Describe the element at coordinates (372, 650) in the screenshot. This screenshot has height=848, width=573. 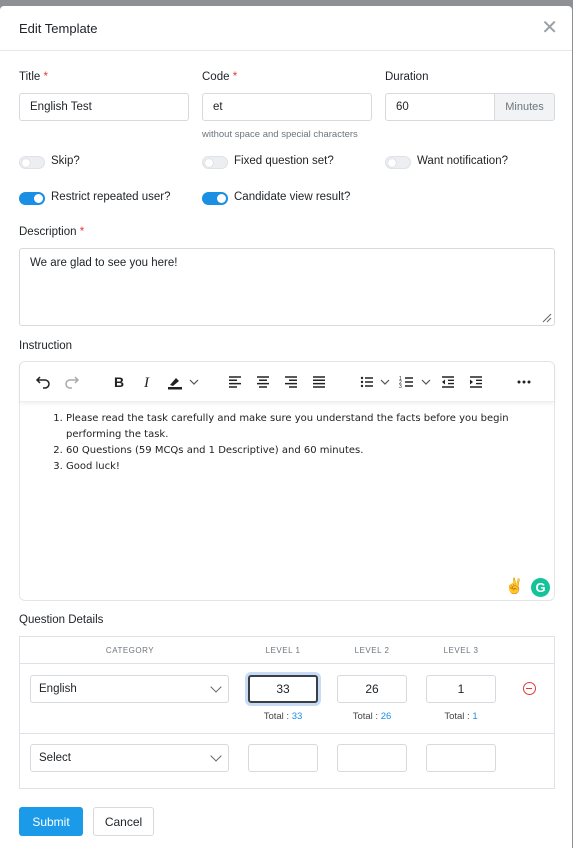
I see `level-2-header: LEVEL 2` at that location.